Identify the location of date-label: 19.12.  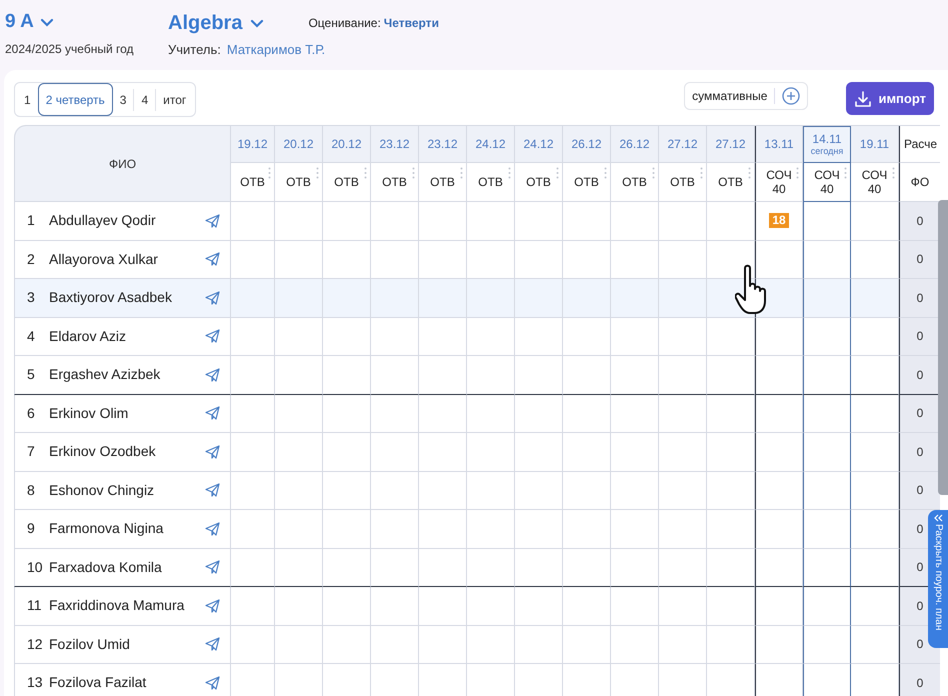
(252, 144).